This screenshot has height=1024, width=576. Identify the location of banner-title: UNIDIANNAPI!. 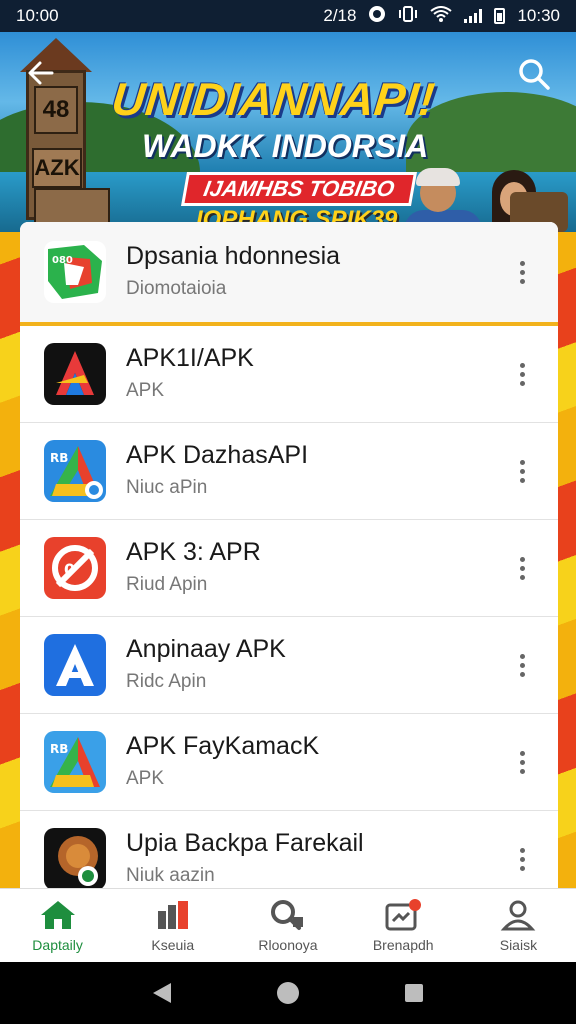
(273, 99).